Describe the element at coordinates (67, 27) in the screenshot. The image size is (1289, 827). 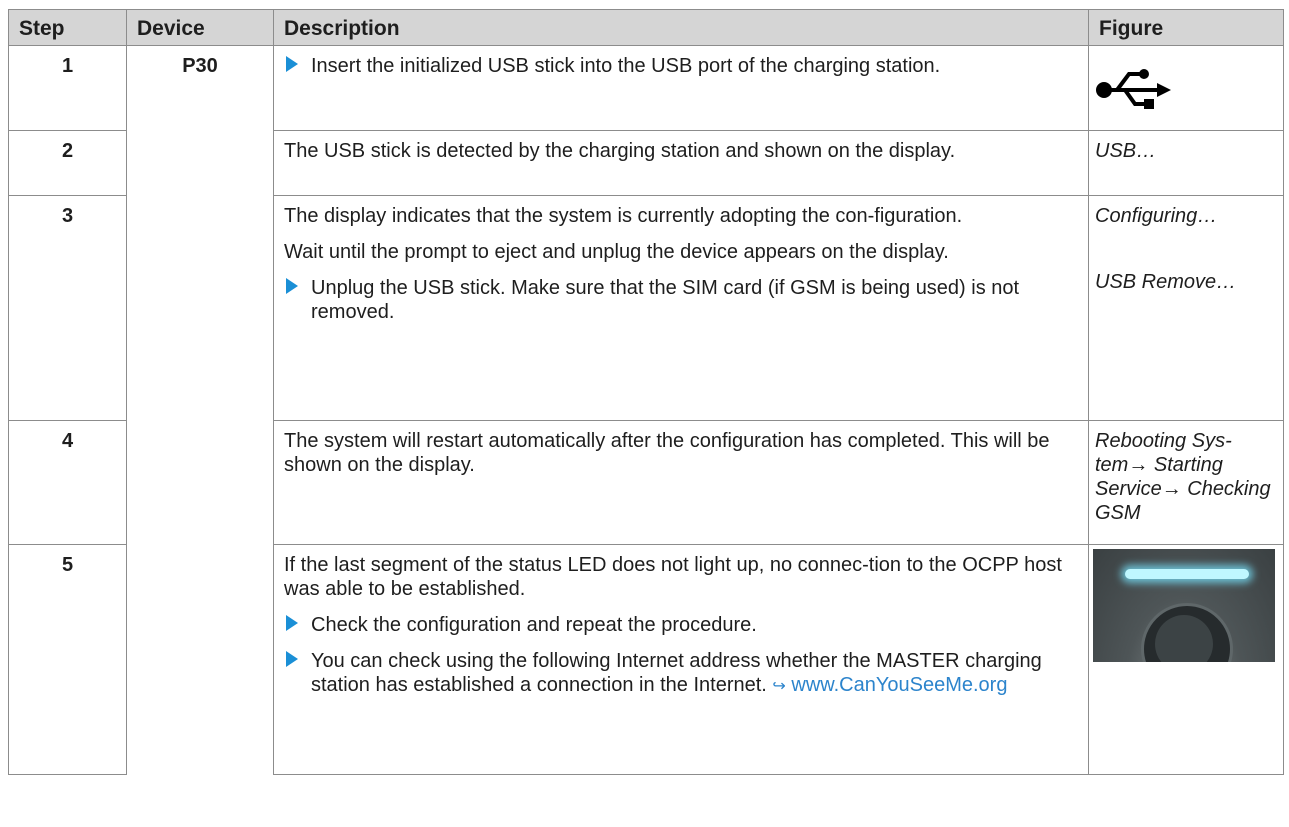
I see `header-step: Step` at that location.